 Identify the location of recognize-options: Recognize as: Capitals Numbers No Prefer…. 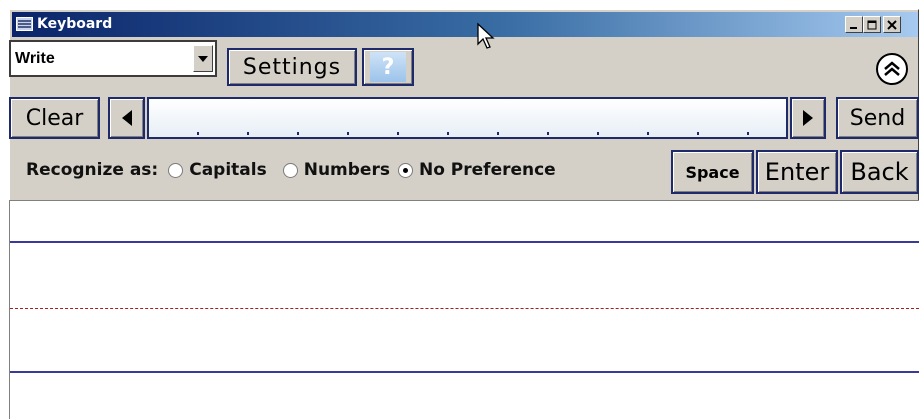
(291, 170).